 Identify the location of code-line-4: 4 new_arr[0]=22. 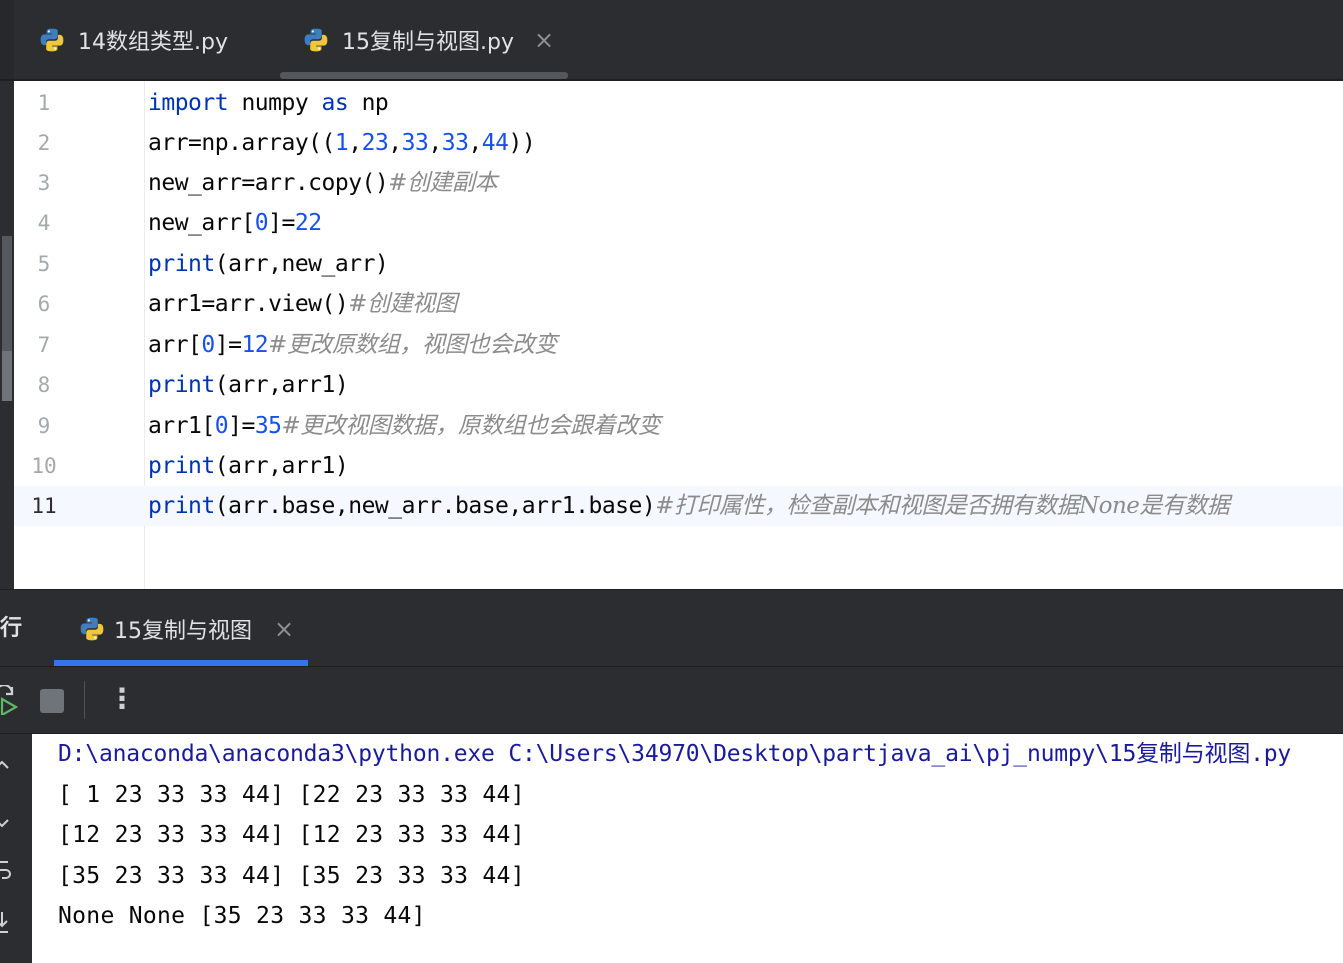
(678, 223).